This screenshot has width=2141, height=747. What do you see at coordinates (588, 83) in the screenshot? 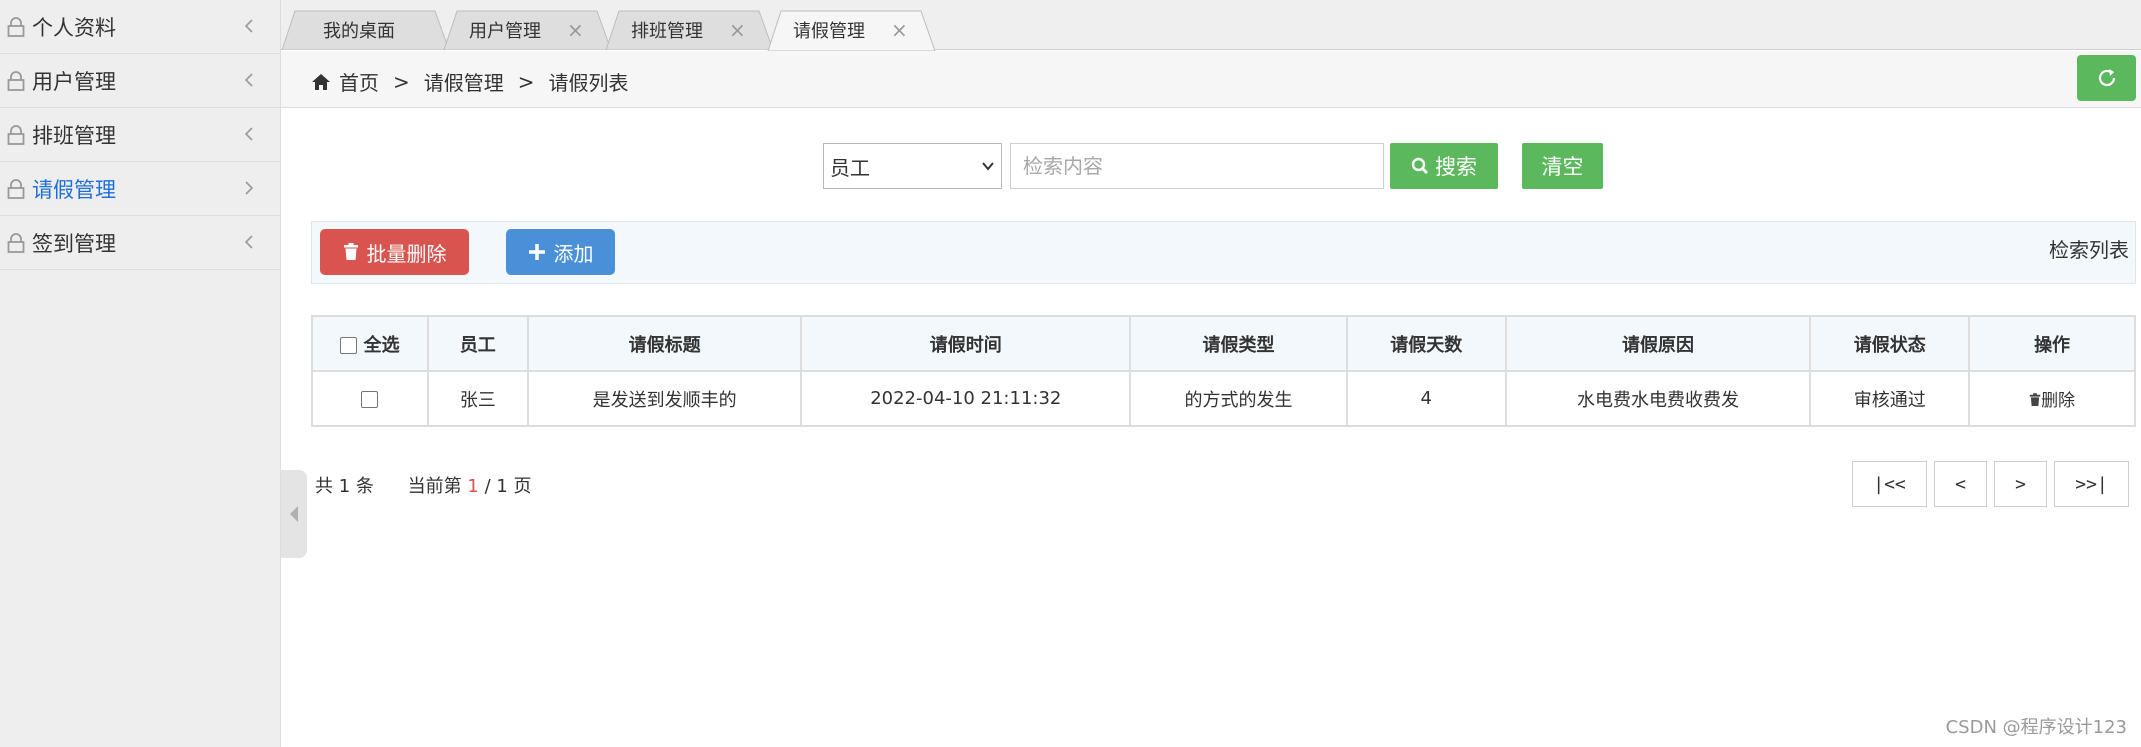
I see `breadcrumb-current: 请假列表` at bounding box center [588, 83].